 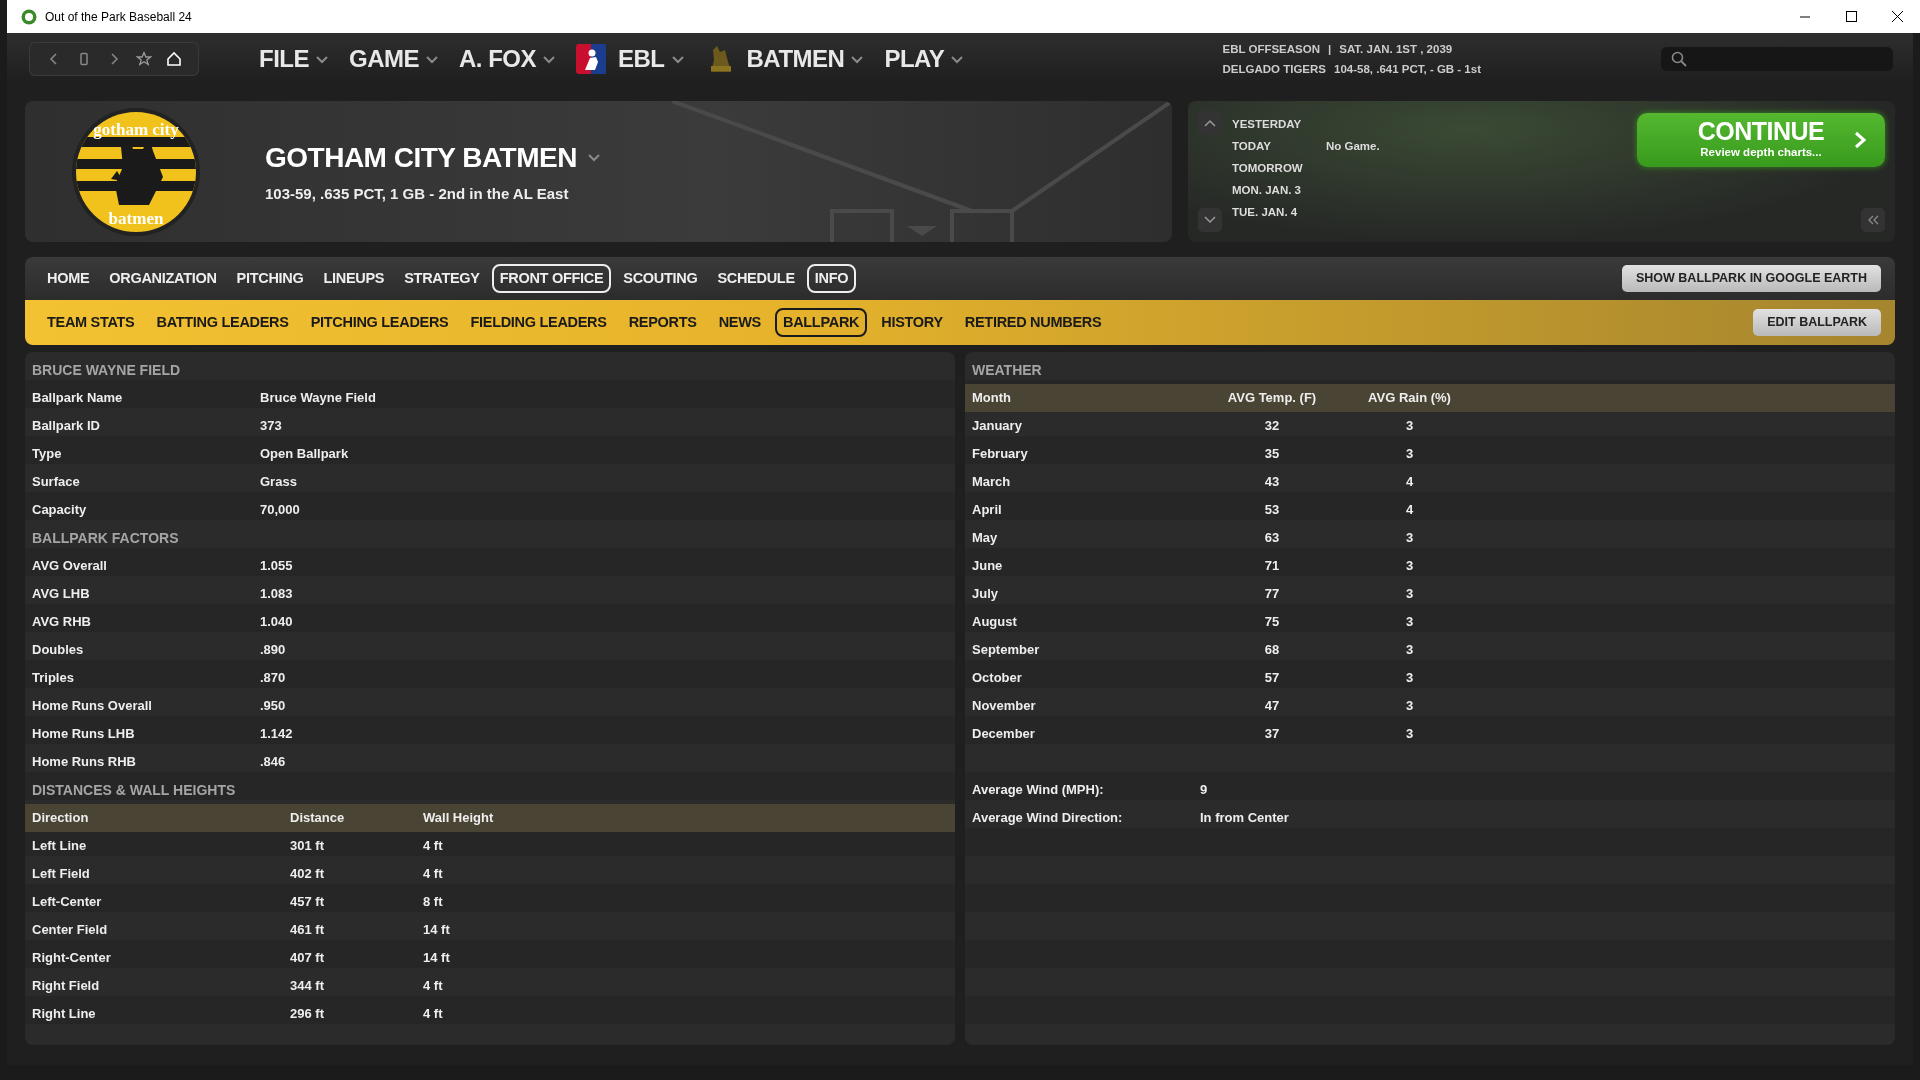 I want to click on section-title: WEATHER, so click(x=1007, y=369).